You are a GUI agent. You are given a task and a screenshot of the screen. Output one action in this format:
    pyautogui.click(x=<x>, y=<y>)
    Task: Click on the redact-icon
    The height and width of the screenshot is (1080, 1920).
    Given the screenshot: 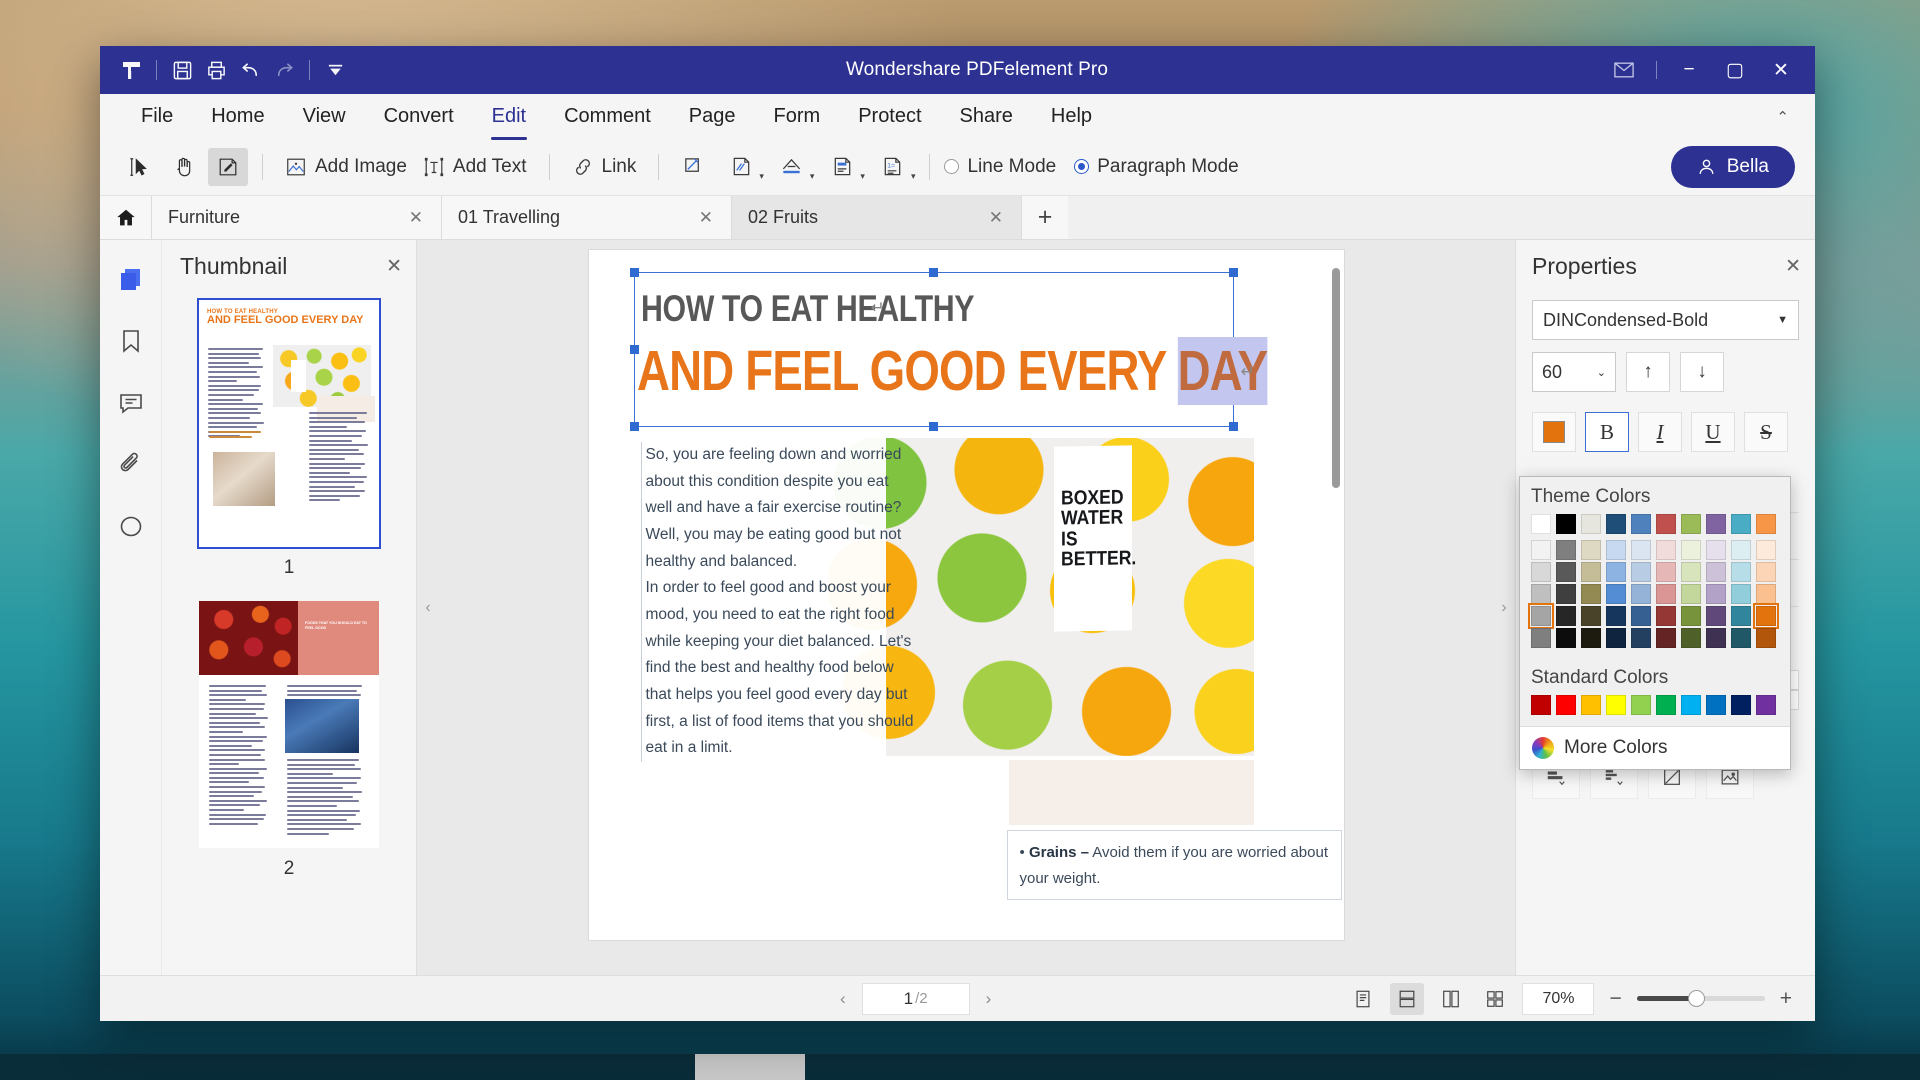 What is the action you would take?
    pyautogui.click(x=741, y=167)
    